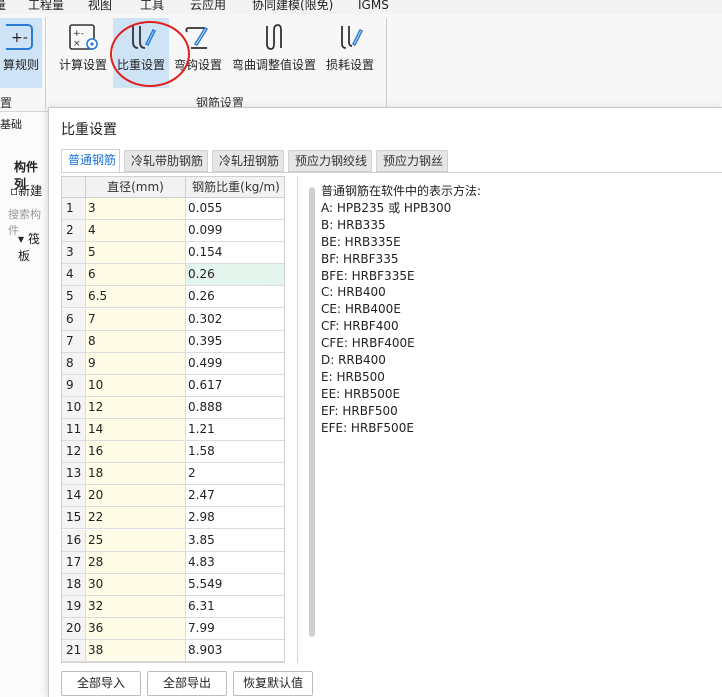 The image size is (722, 697). I want to click on notation-line: CE: HRB400E, so click(361, 309).